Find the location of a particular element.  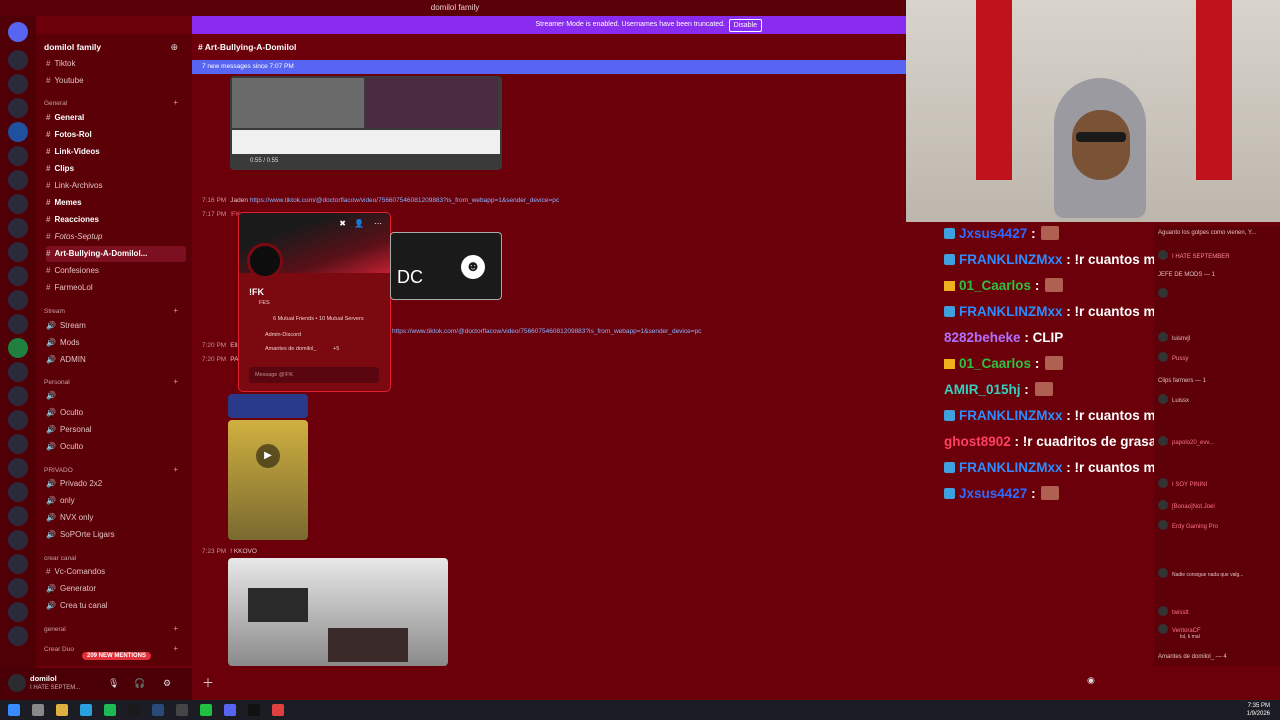

channel-item: # FarmeoLol is located at coordinates (116, 288).